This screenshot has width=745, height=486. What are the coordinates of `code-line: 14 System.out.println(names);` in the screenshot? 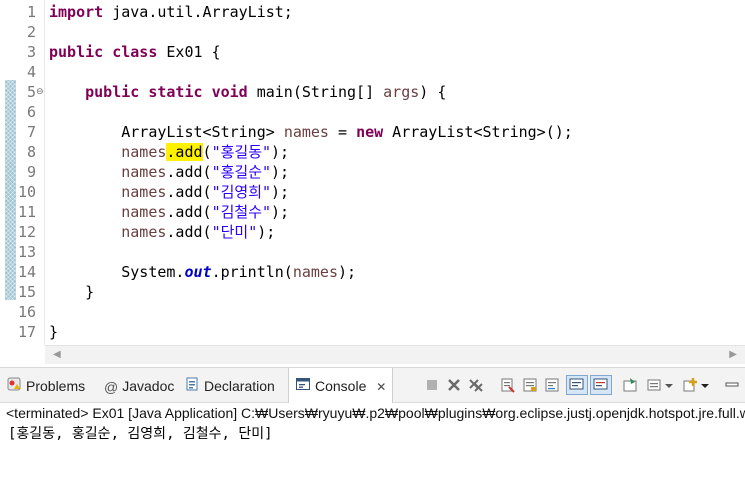 It's located at (372, 272).